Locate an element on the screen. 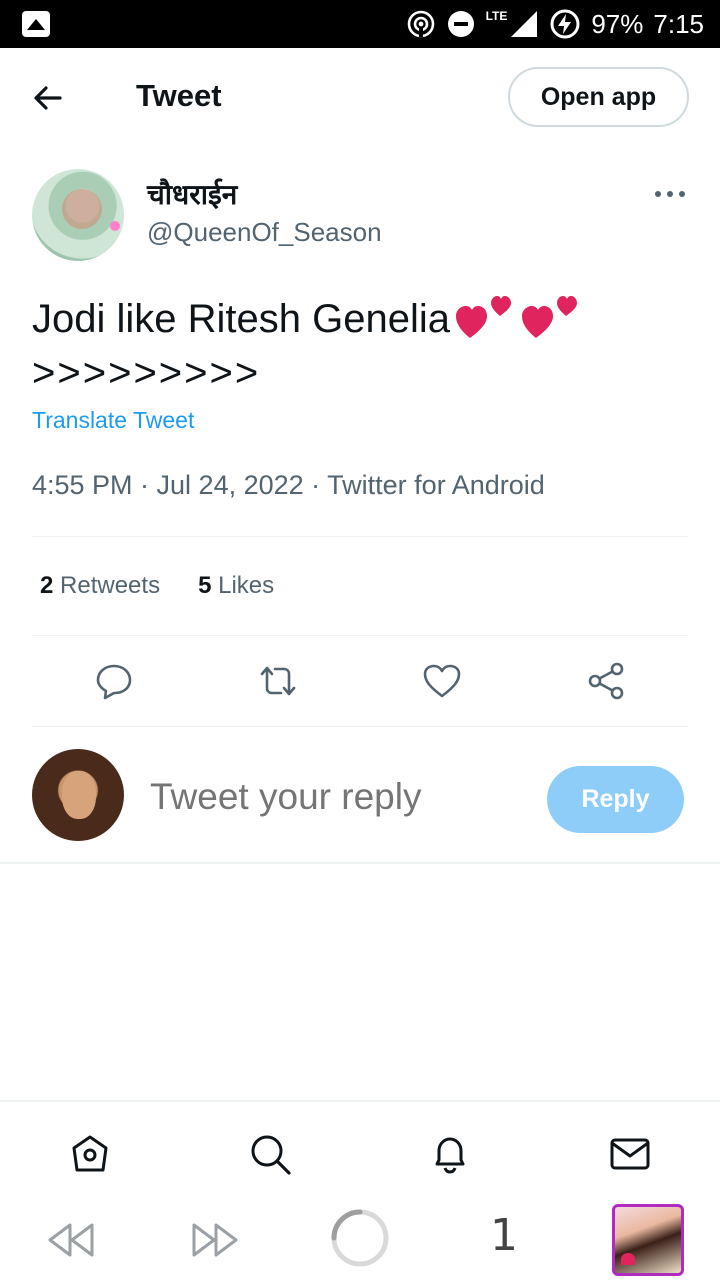  tweet-text-line-1: Jodi like Ritesh Genelia is located at coordinates (352, 318).